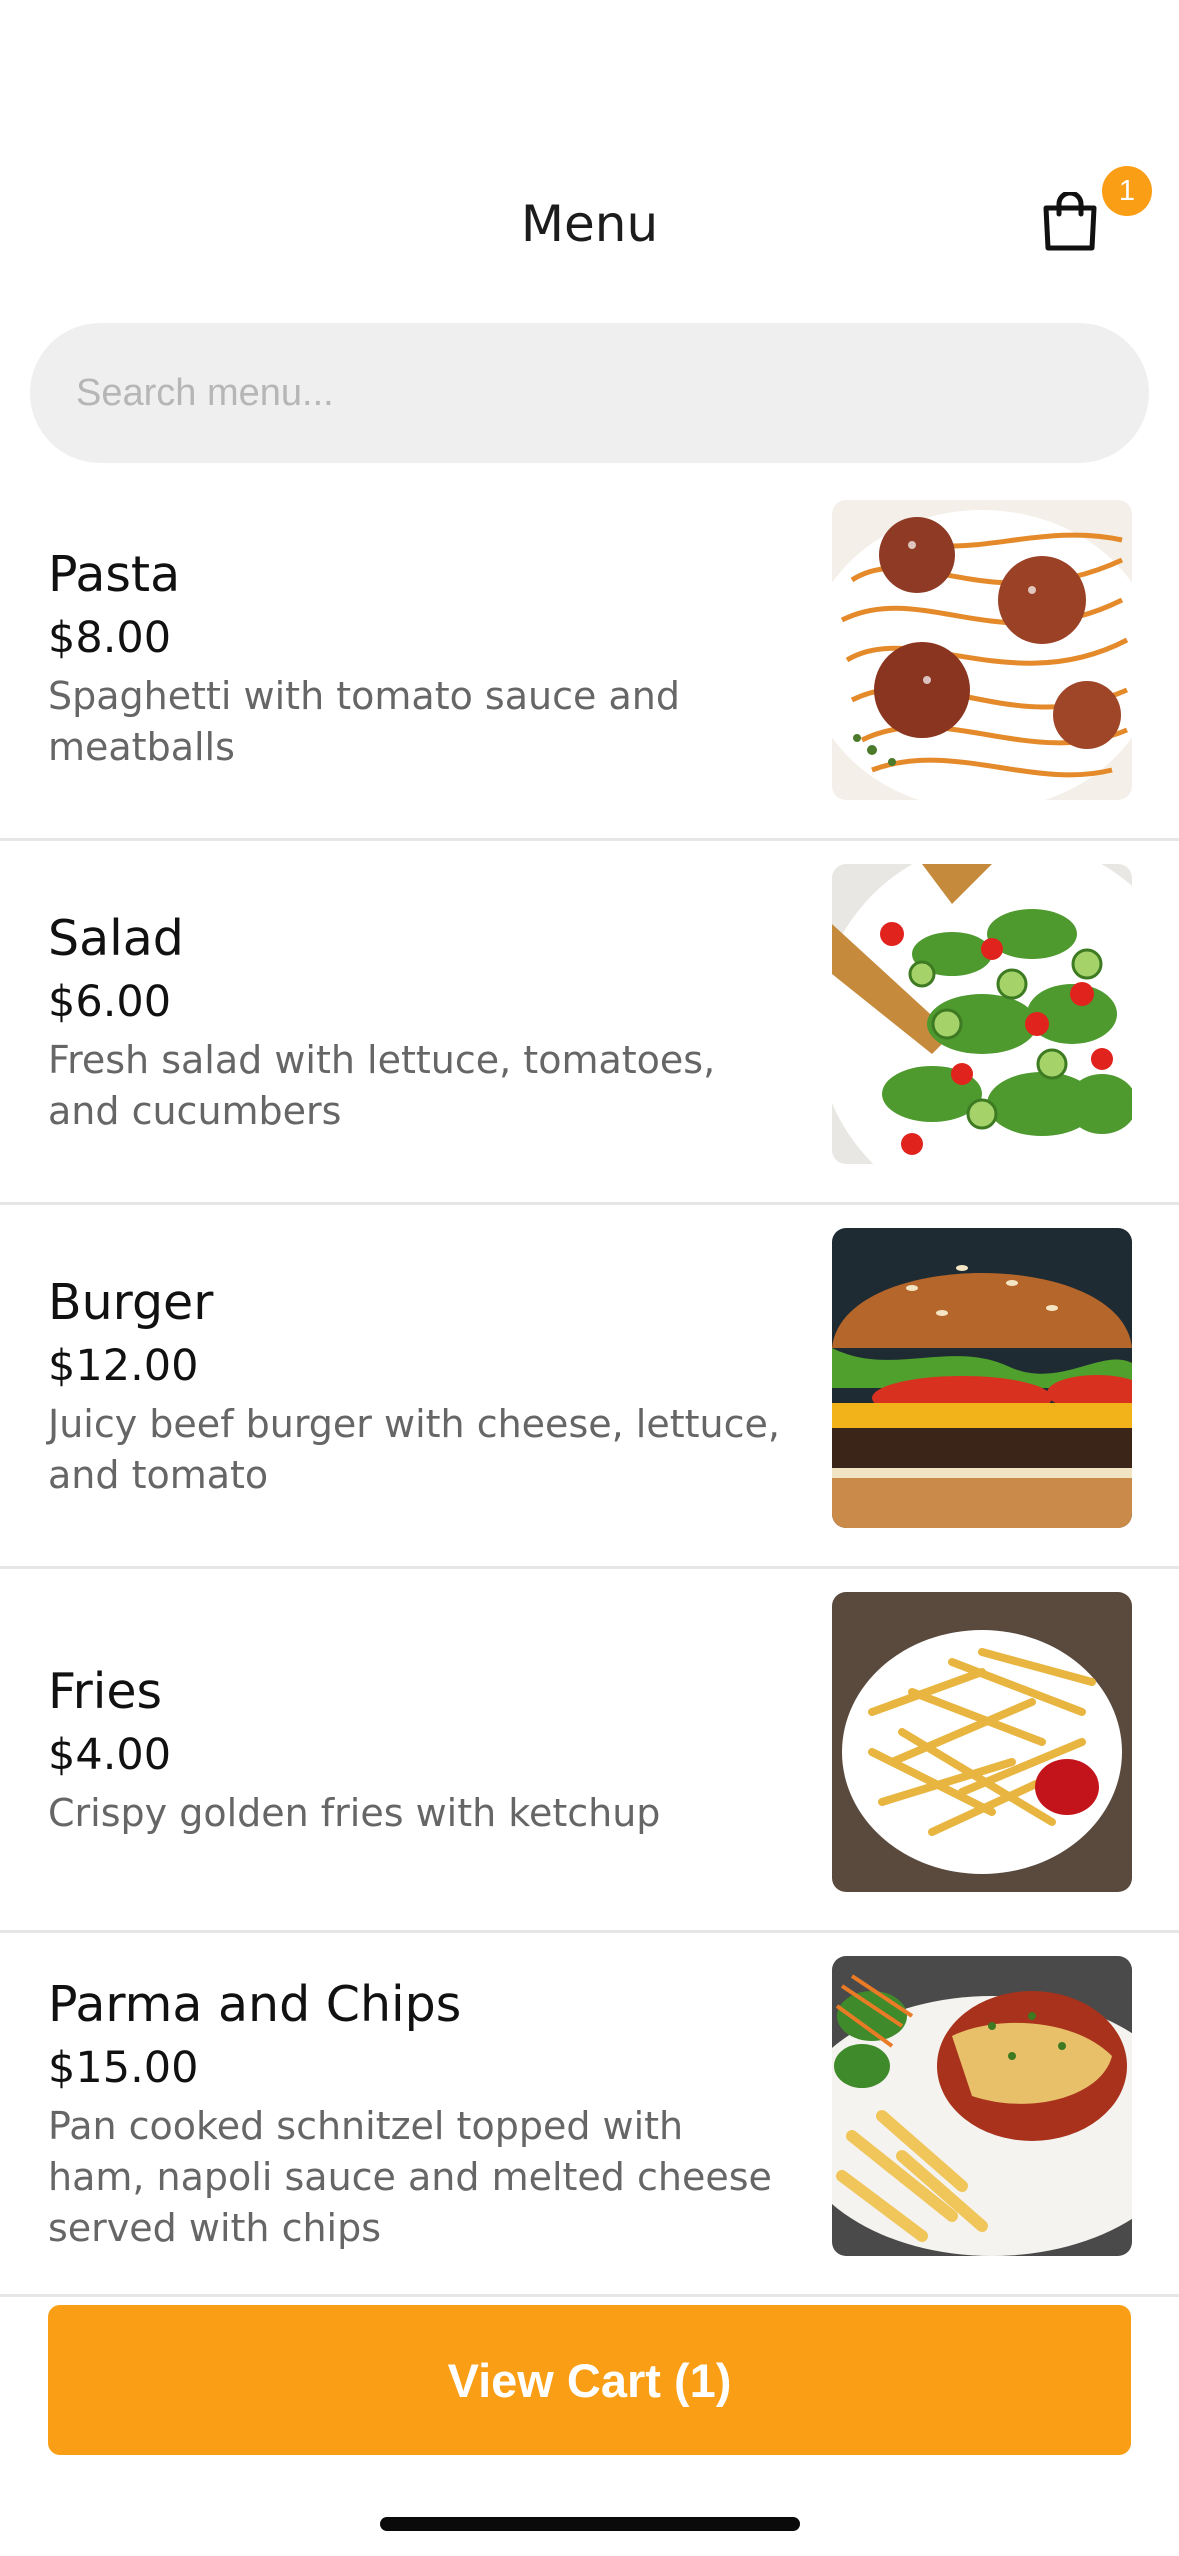 This screenshot has width=1179, height=2556. Describe the element at coordinates (589, 393) in the screenshot. I see `search-input` at that location.